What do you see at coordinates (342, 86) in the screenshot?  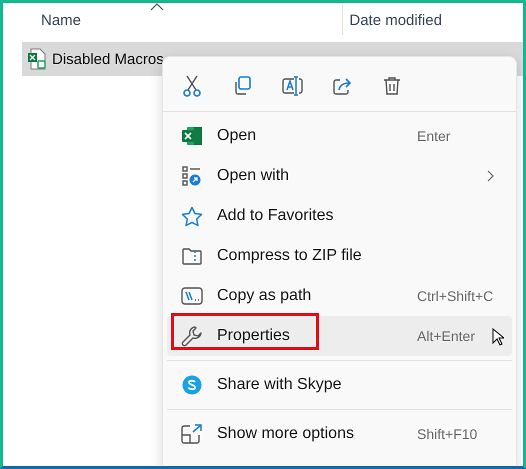 I see `share-icon` at bounding box center [342, 86].